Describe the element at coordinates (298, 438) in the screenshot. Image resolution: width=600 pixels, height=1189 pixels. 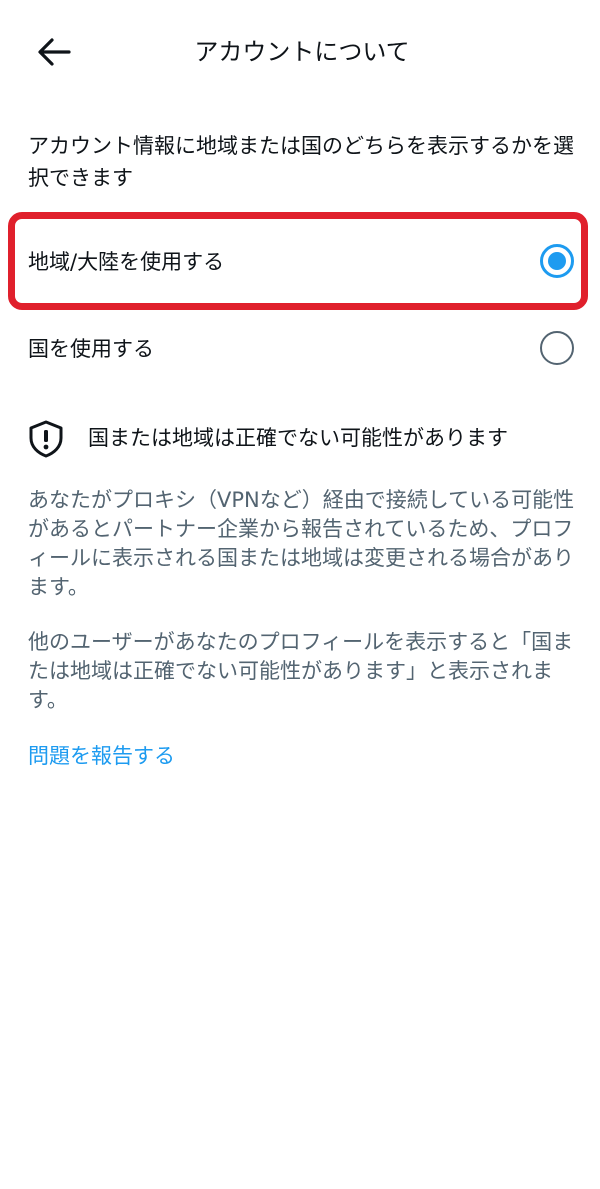
I see `warning-title: 国または地域は正確でない可能性があります` at that location.